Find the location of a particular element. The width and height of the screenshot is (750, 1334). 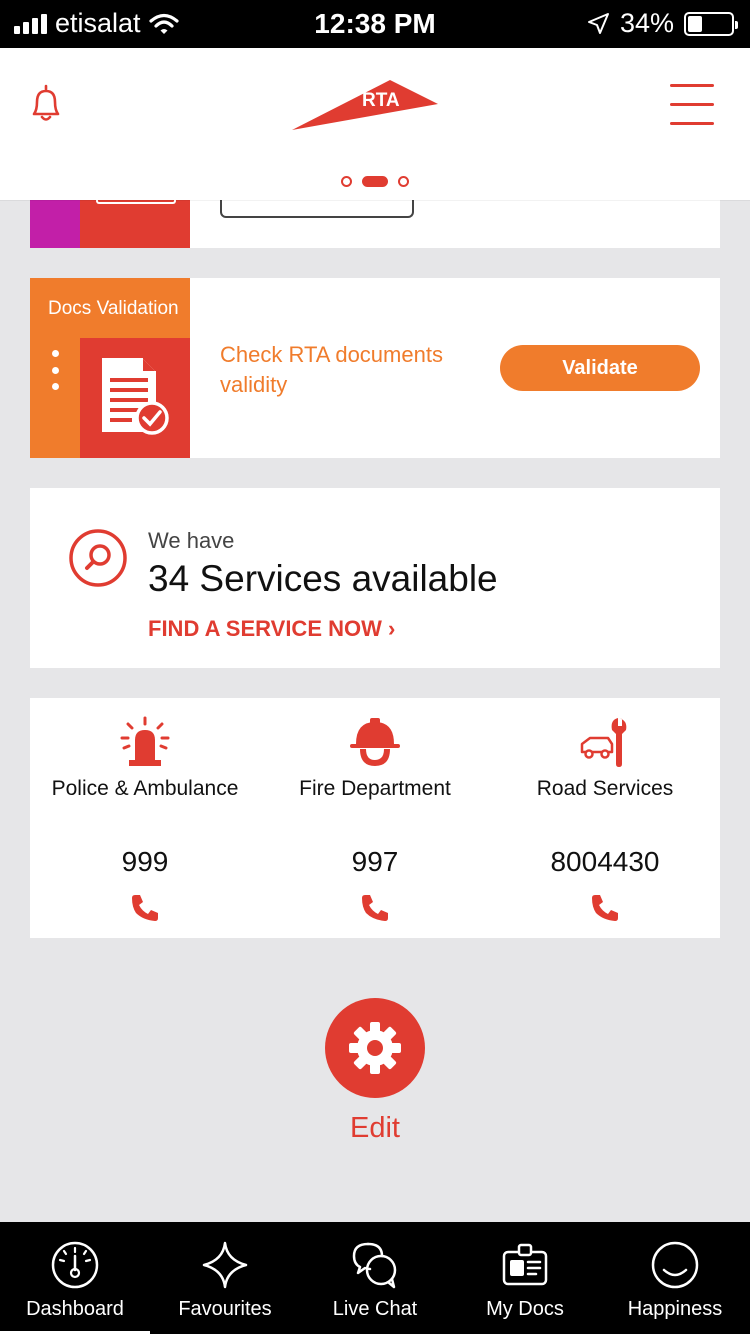

rta-logo-mark: RTA is located at coordinates (365, 105).